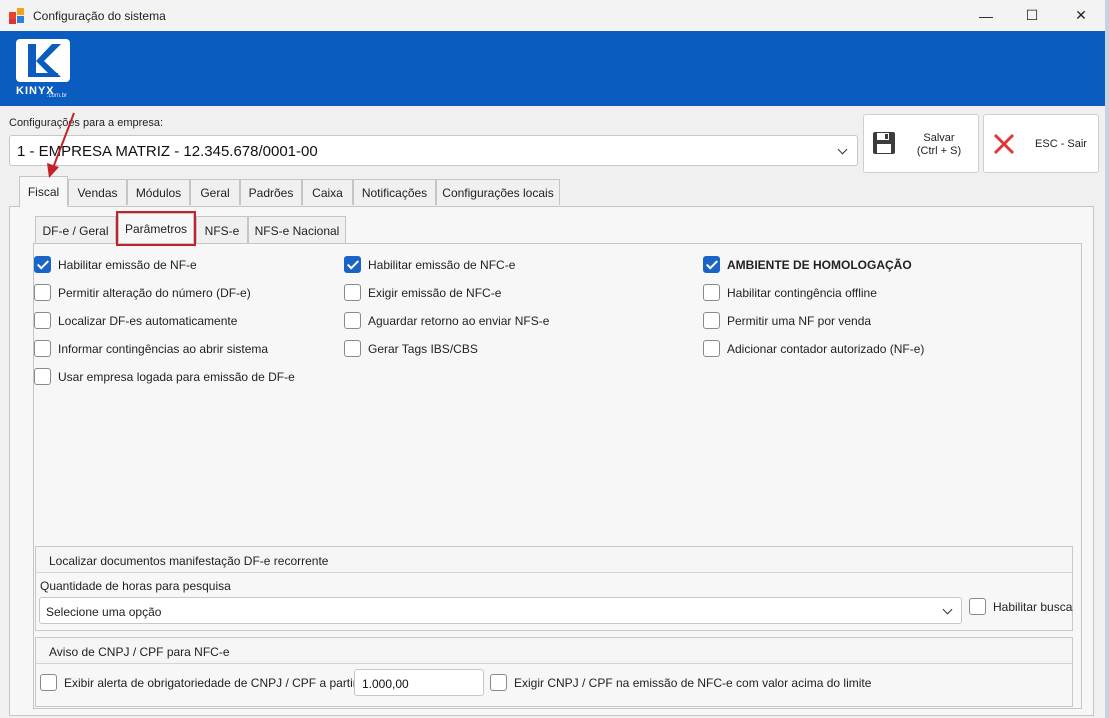 The image size is (1109, 718). I want to click on app-icon, so click(17, 16).